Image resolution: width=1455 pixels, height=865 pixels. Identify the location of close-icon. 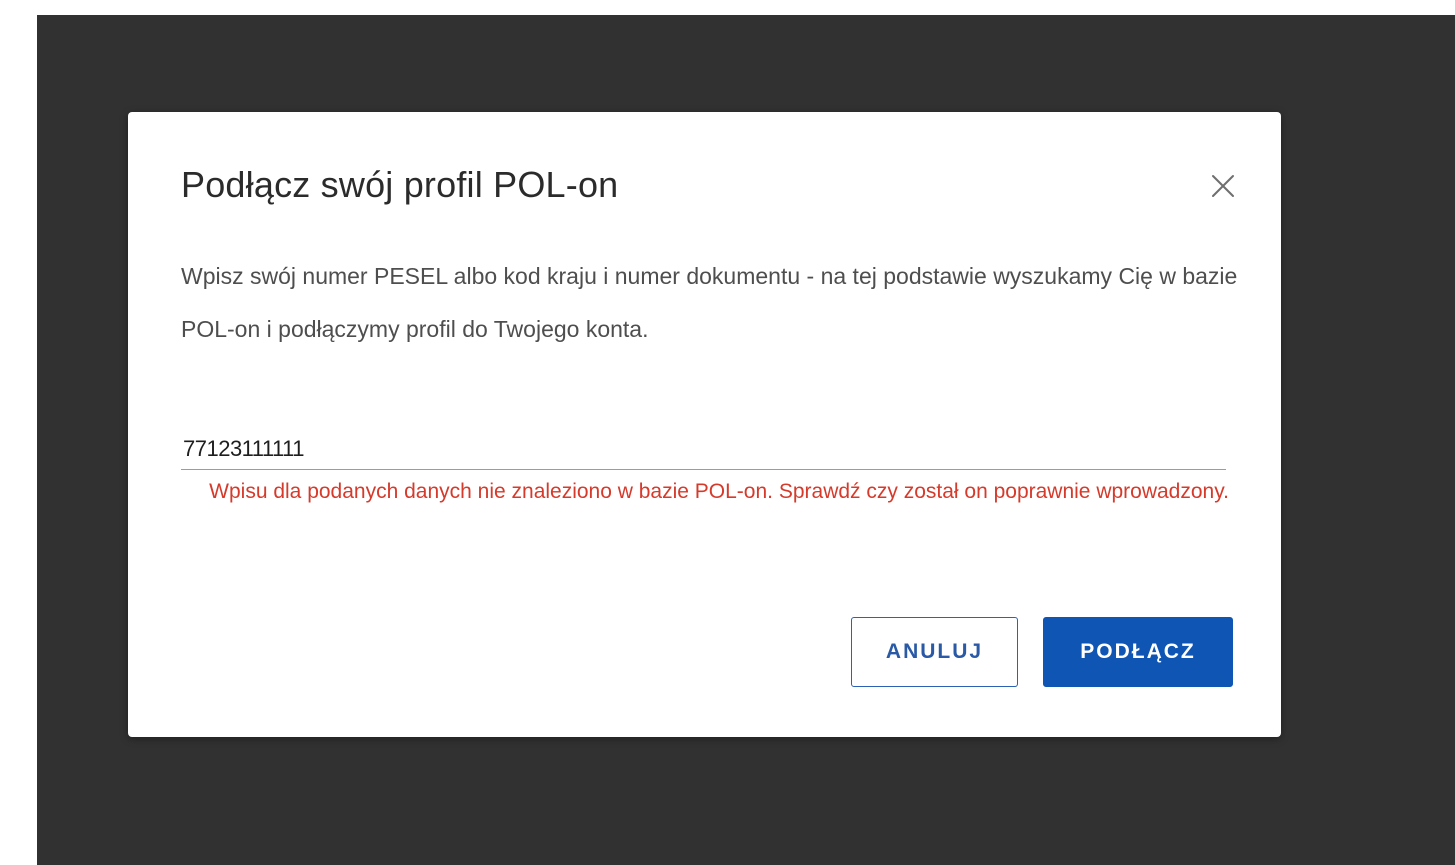
(1223, 186).